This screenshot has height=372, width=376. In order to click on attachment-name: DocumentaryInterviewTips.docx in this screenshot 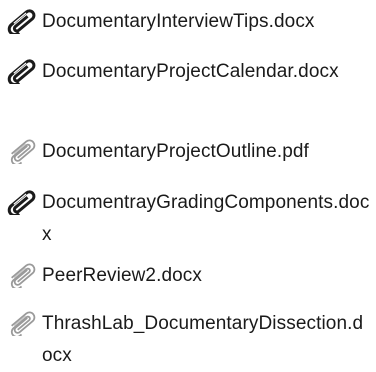, I will do `click(207, 22)`.